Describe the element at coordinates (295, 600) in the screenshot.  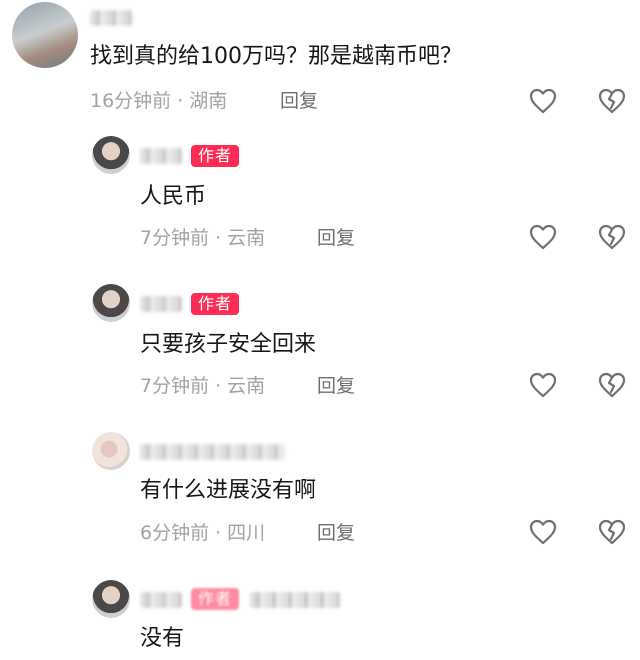
I see `reply-to-blurred` at that location.